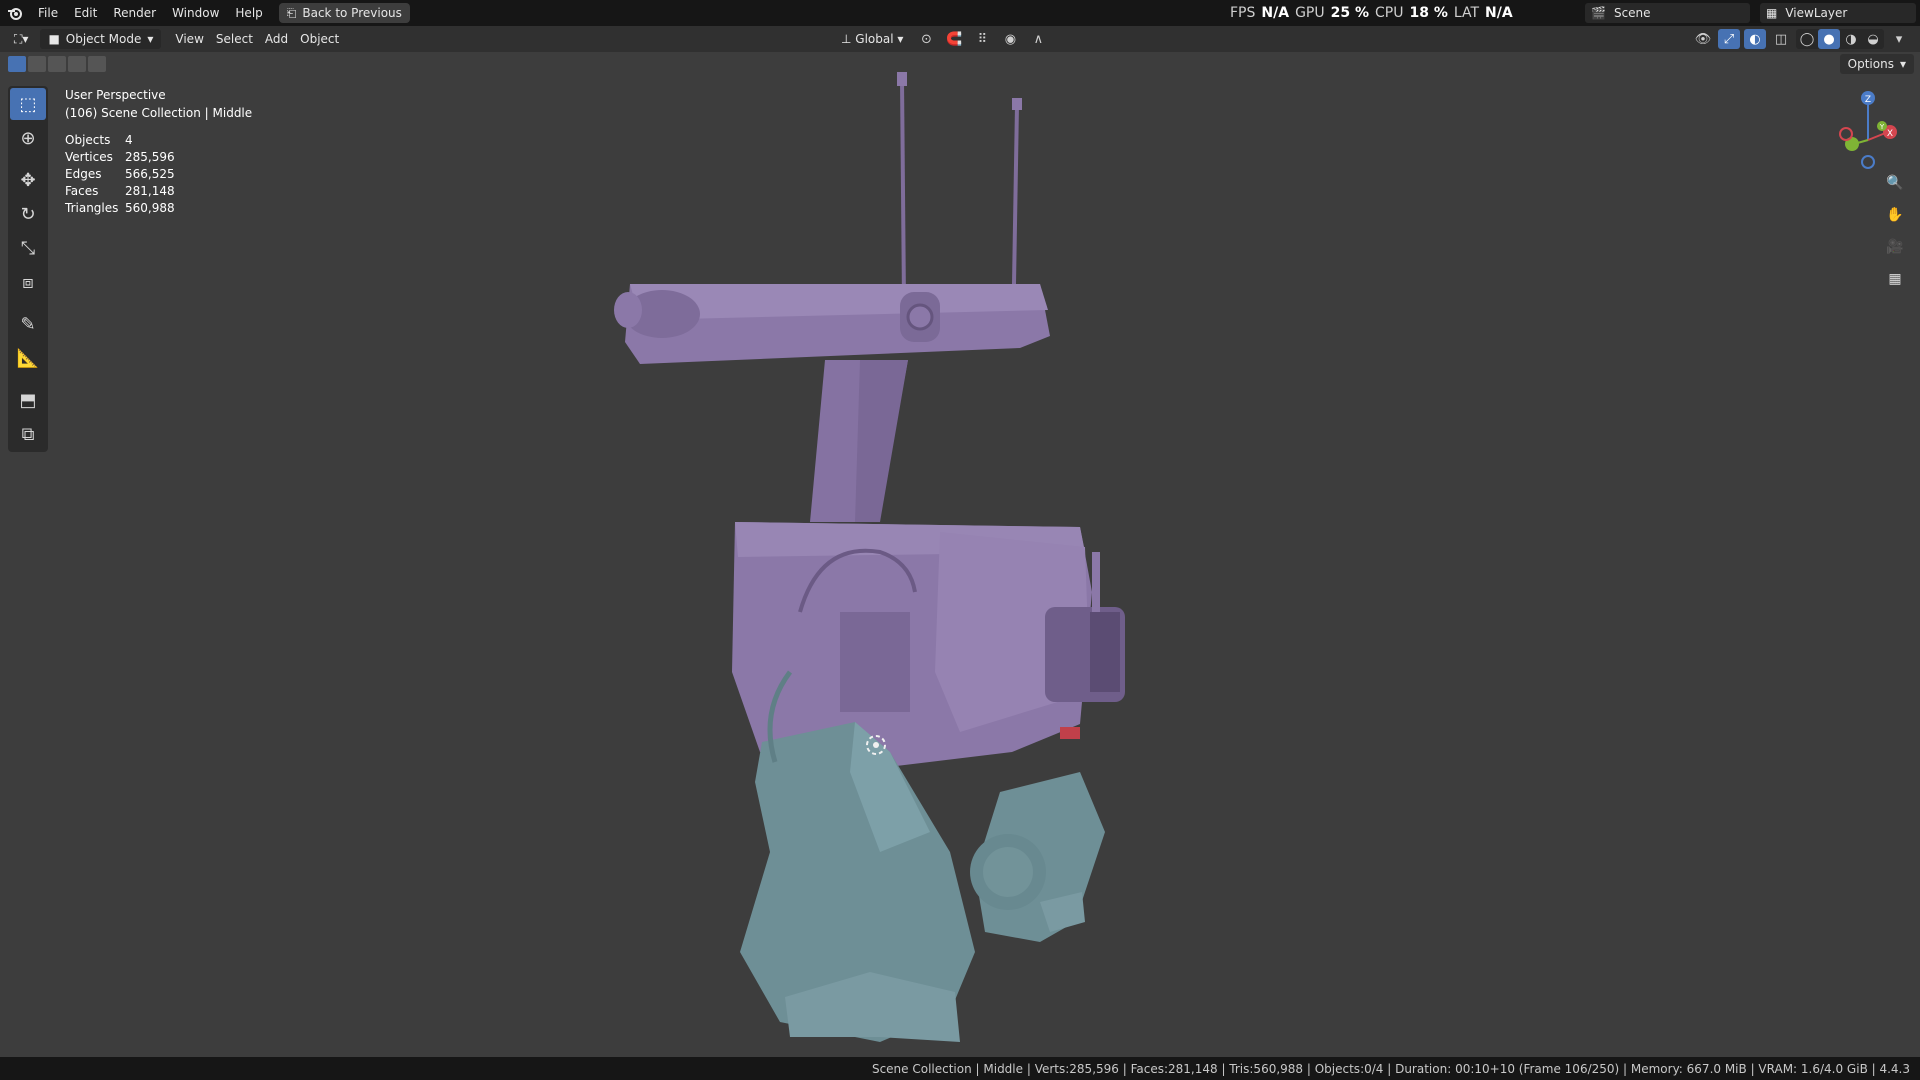 This screenshot has width=1920, height=1080. Describe the element at coordinates (134, 13) in the screenshot. I see `menu-render: Render` at that location.